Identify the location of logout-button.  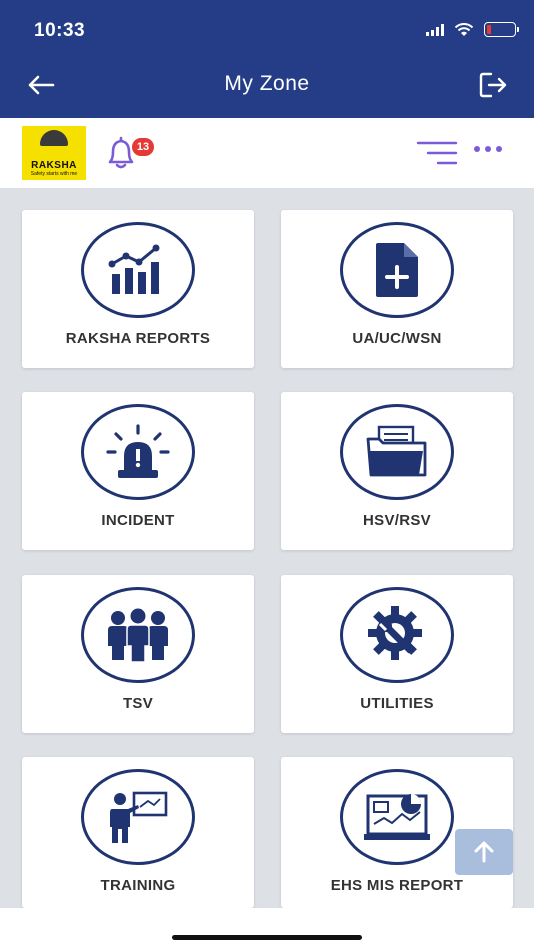
(493, 85).